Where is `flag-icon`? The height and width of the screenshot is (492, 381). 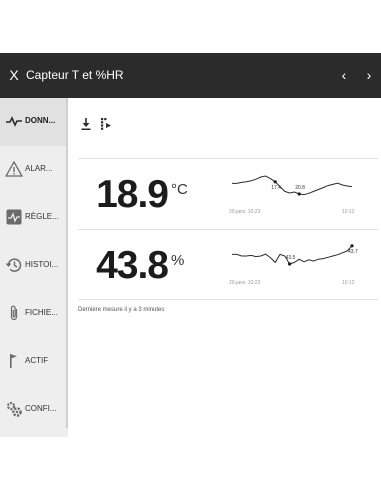 flag-icon is located at coordinates (14, 361).